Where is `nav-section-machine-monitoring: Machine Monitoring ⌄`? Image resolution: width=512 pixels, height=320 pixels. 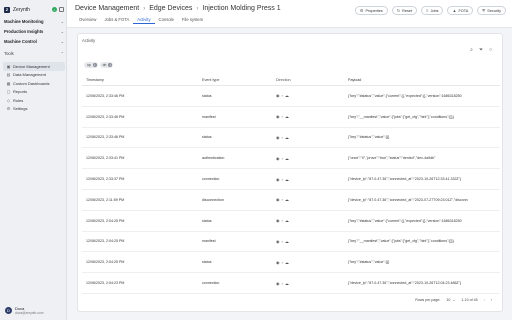
nav-section-machine-monitoring: Machine Monitoring ⌄ is located at coordinates (34, 21).